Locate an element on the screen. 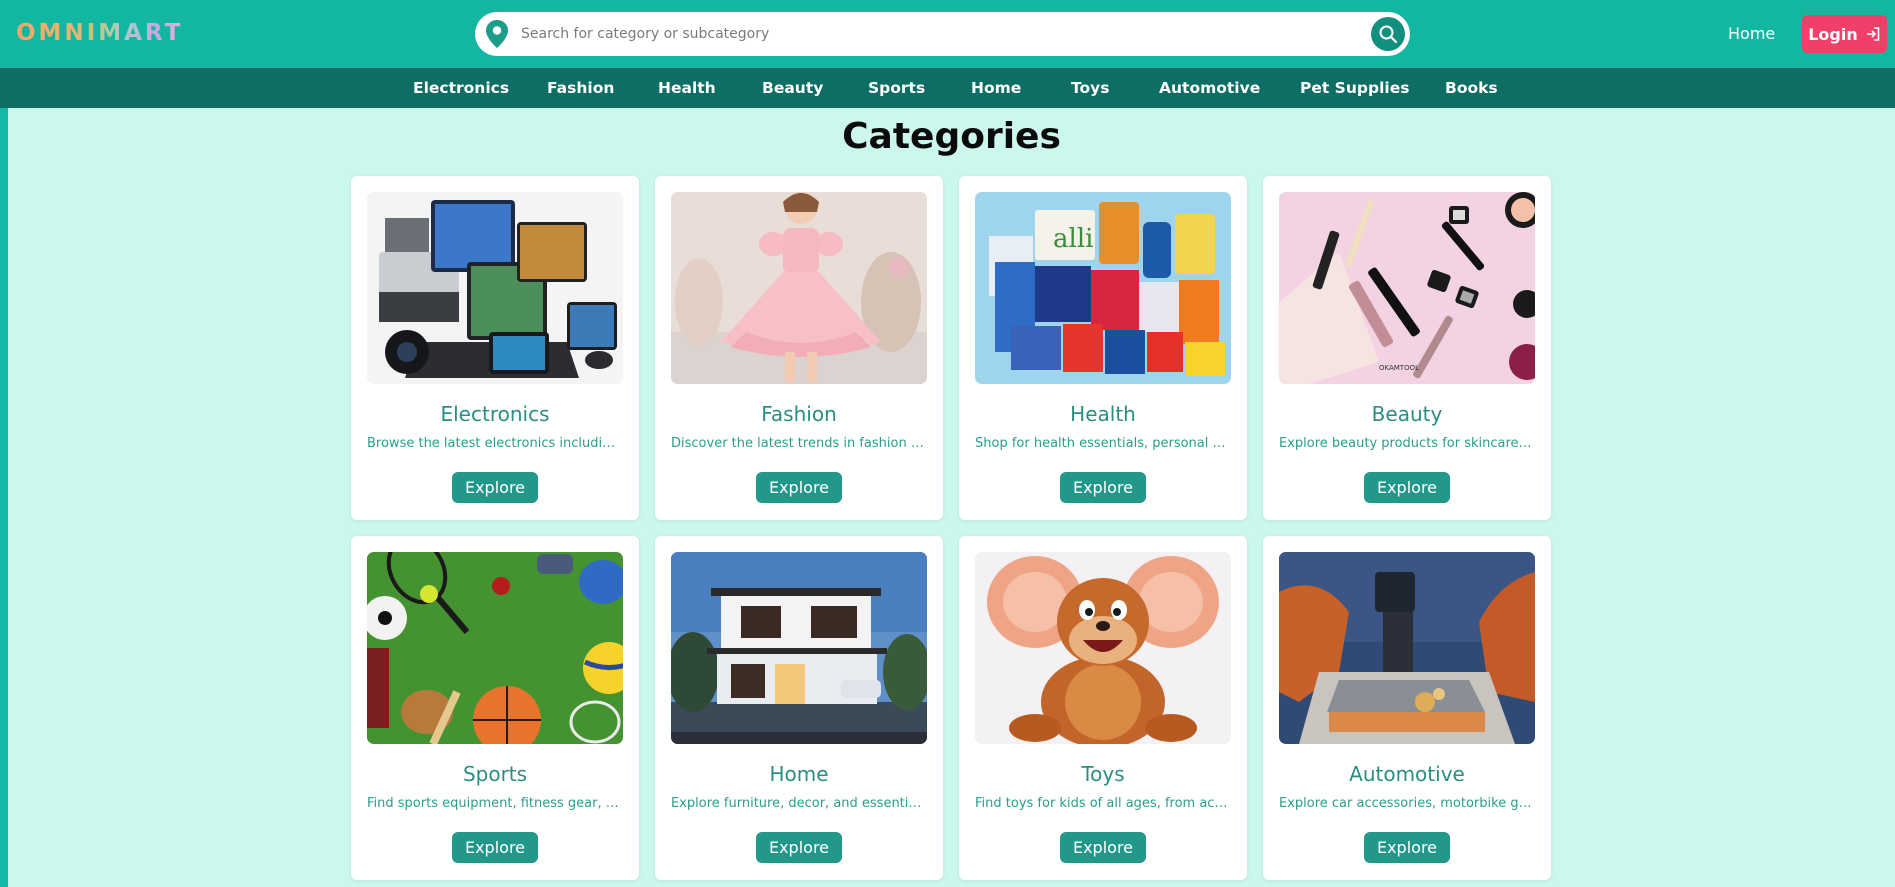 The image size is (1895, 887). card-title: Beauty is located at coordinates (1407, 414).